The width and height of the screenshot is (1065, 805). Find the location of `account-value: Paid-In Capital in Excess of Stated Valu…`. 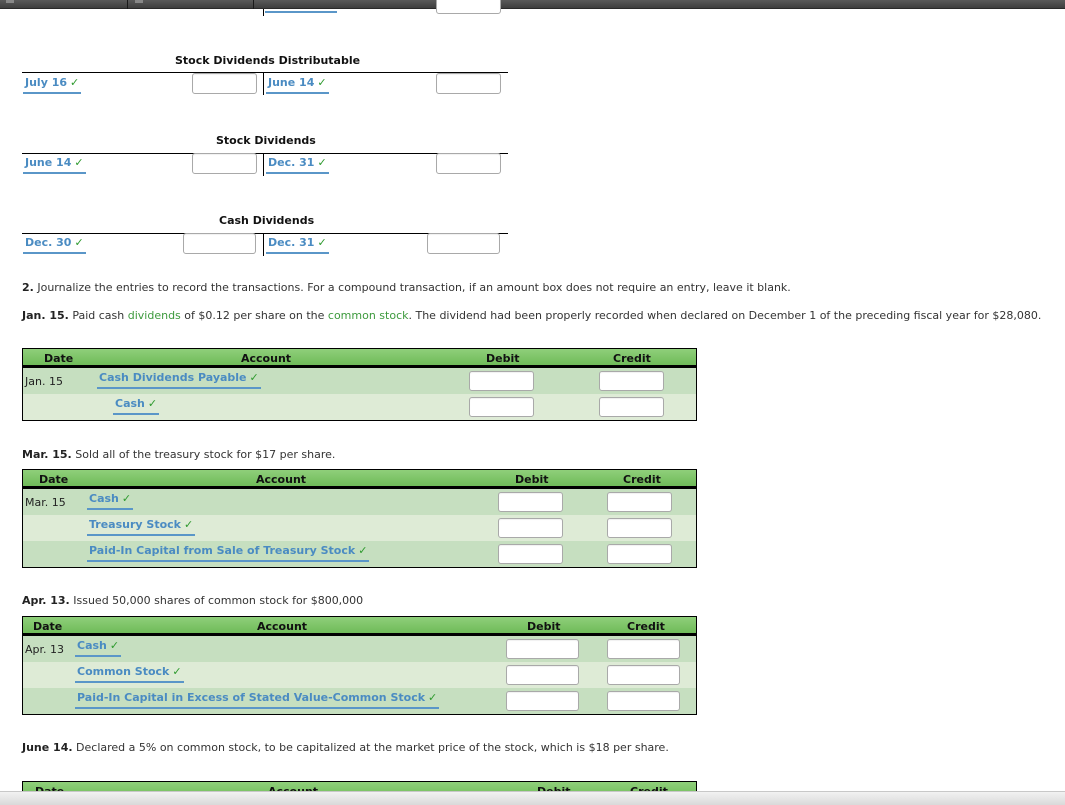

account-value: Paid-In Capital in Excess of Stated Valu… is located at coordinates (251, 697).